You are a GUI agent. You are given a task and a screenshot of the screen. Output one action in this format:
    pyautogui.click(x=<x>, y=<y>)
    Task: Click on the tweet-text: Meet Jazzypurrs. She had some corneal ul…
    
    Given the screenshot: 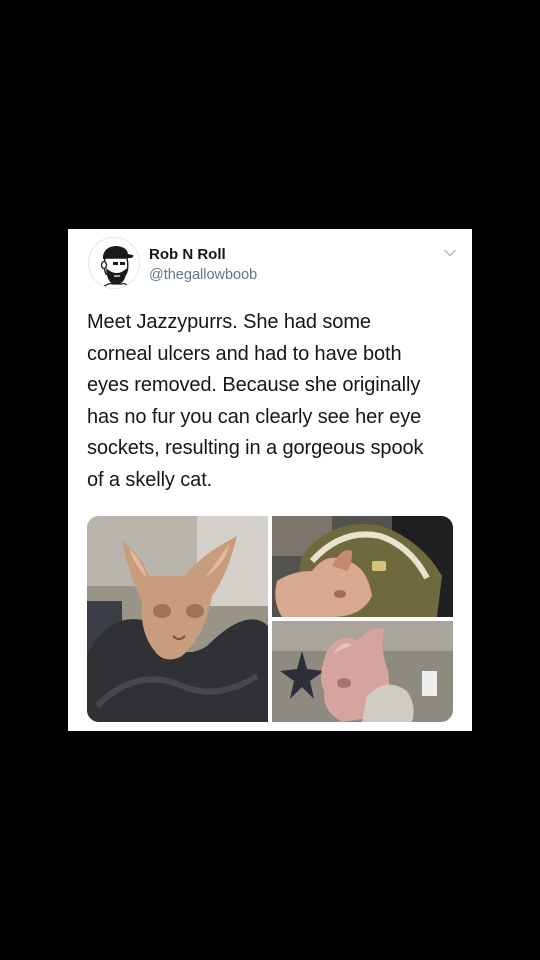 What is the action you would take?
    pyautogui.click(x=255, y=401)
    